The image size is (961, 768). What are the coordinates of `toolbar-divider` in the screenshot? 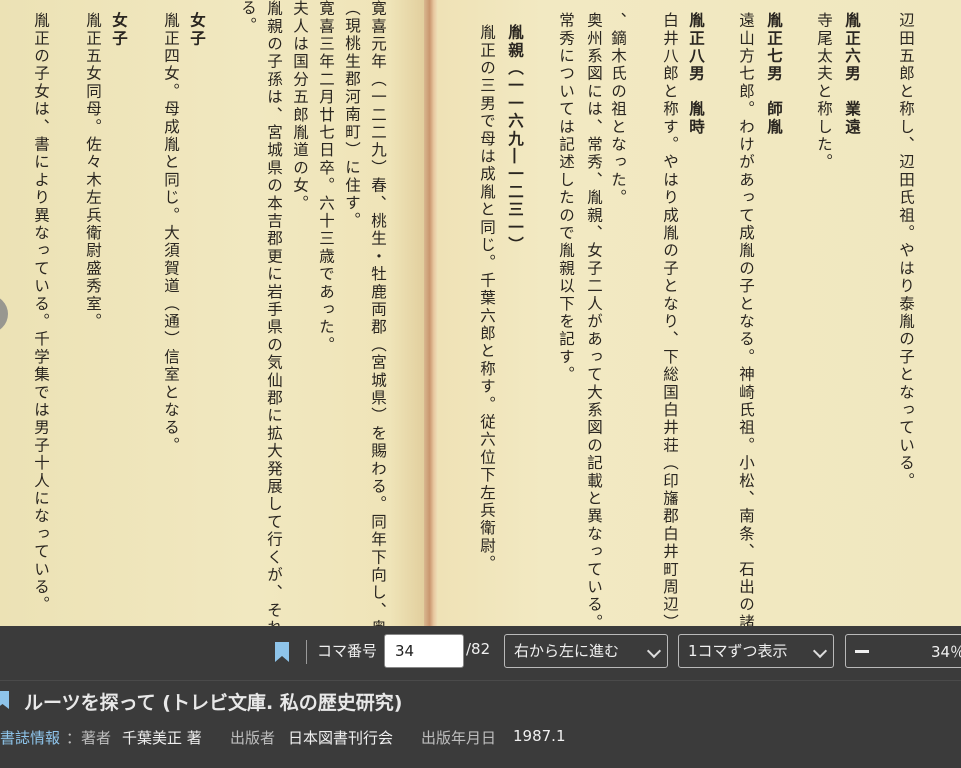 It's located at (306, 652).